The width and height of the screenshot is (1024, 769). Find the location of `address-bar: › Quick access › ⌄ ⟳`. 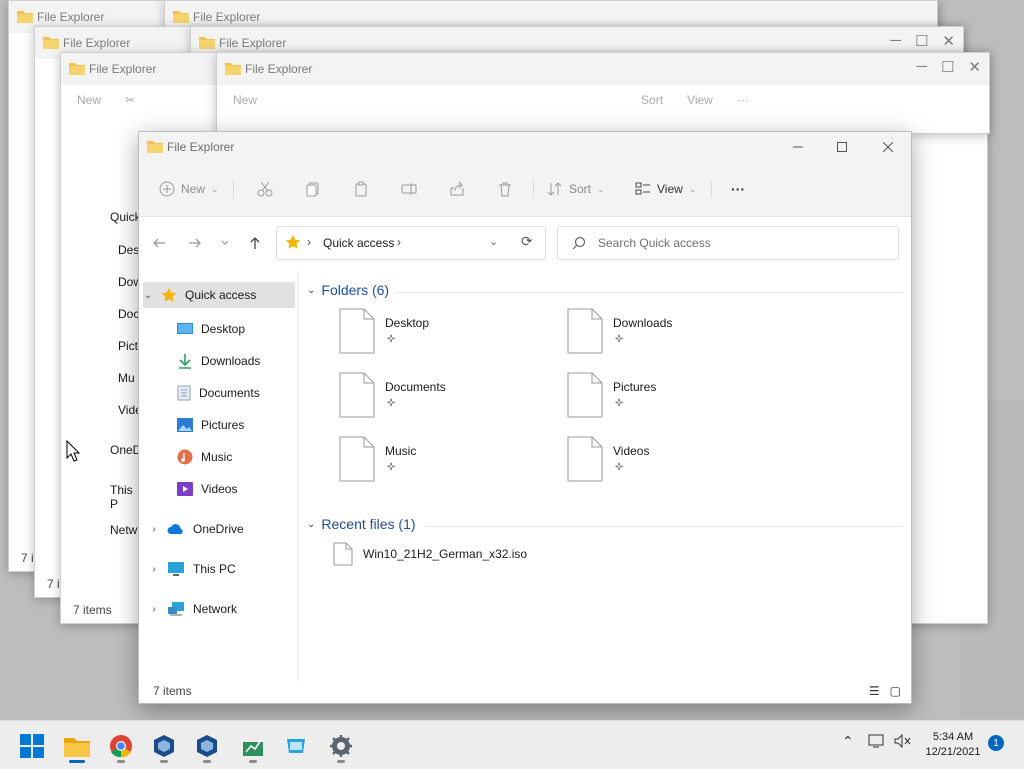

address-bar: › Quick access › ⌄ ⟳ is located at coordinates (411, 243).